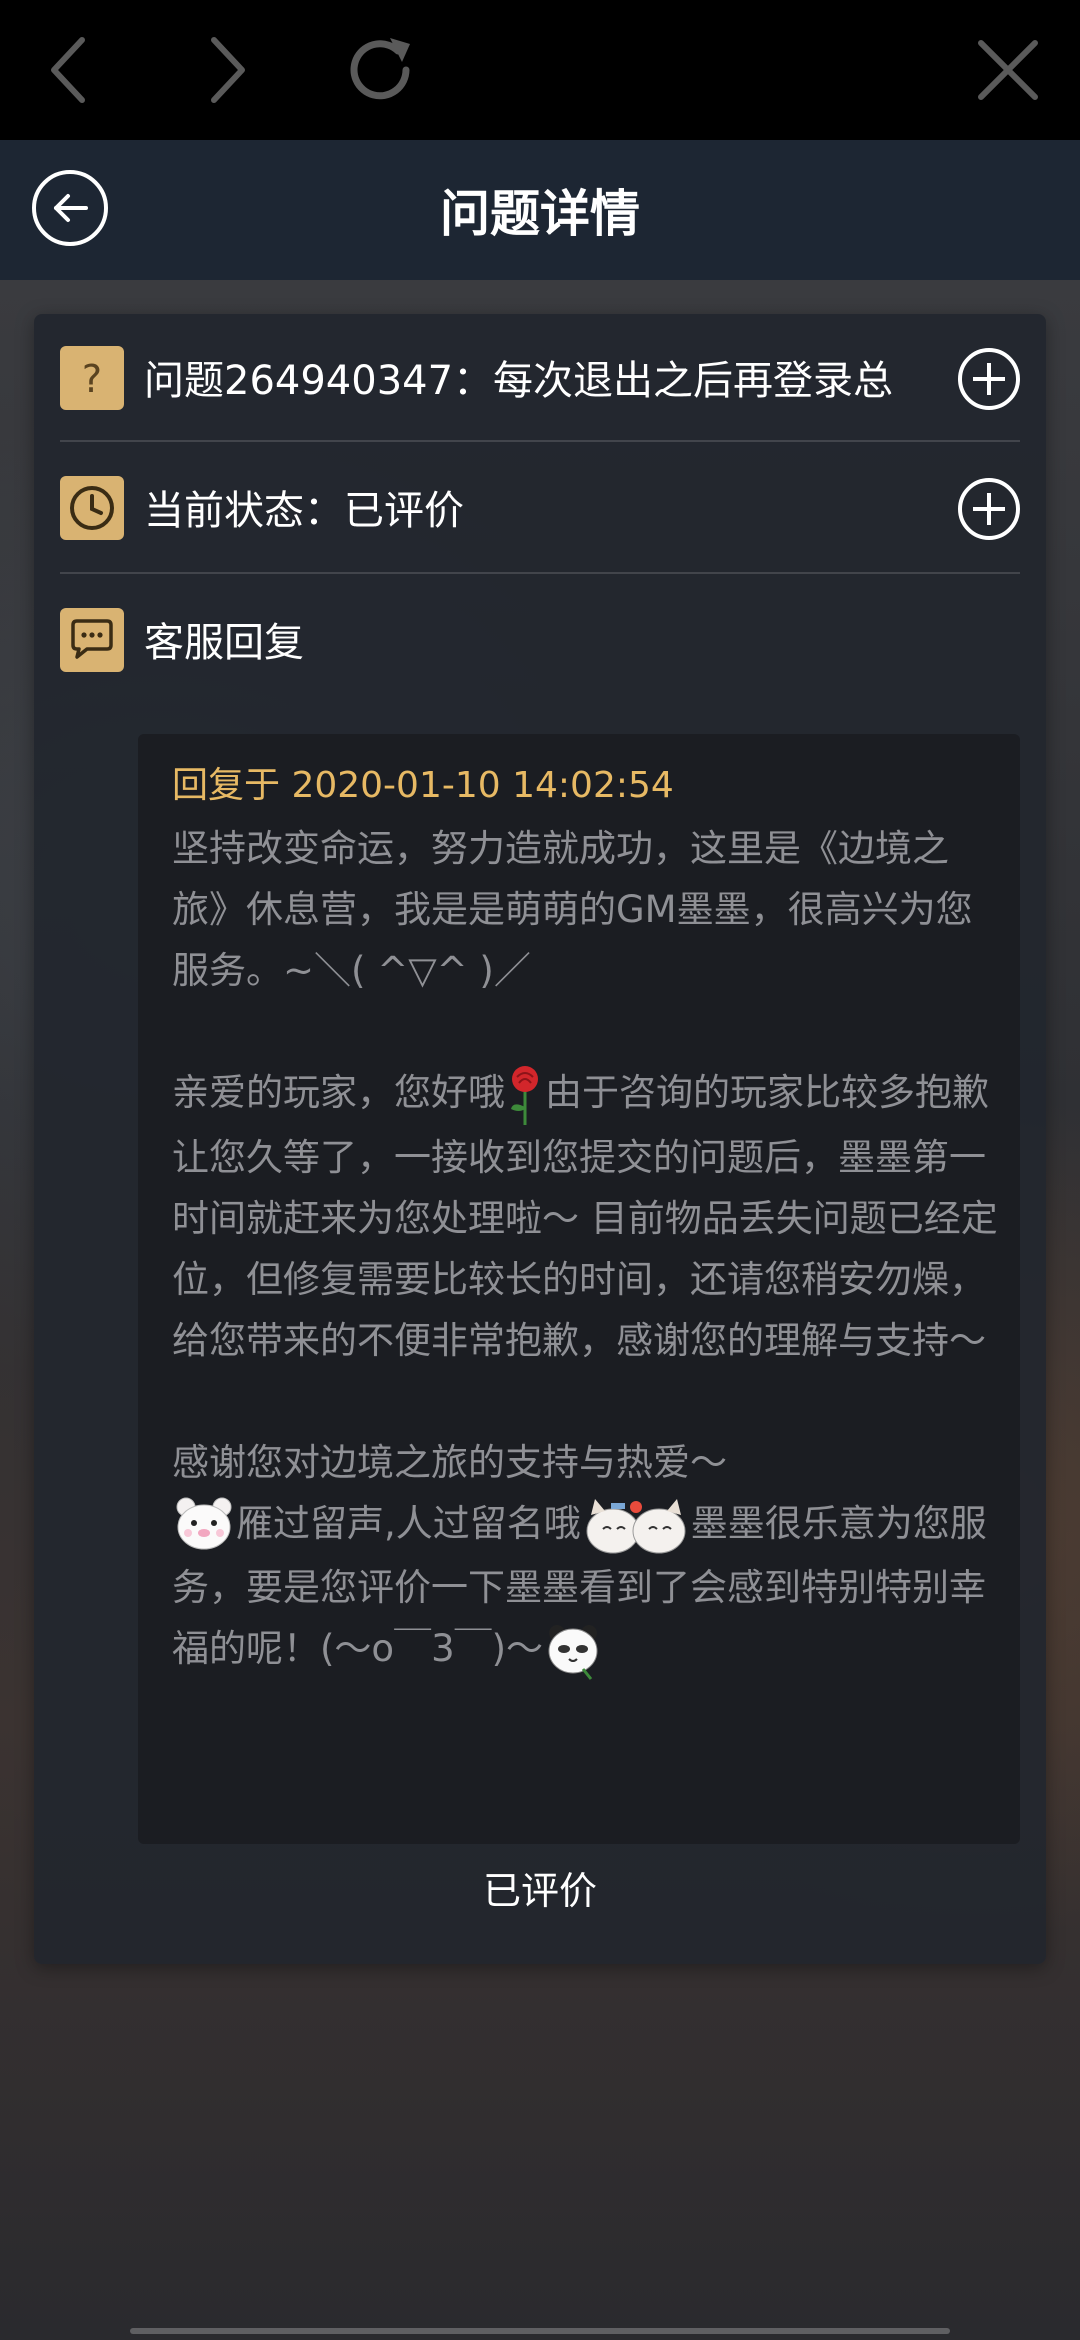  I want to click on status-row: 当前状态：已评价, so click(540, 509).